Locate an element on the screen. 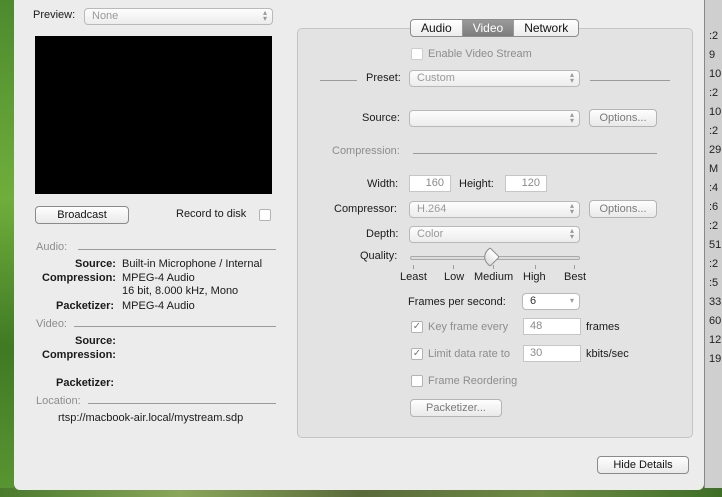 The image size is (722, 497). settings-tabs: Audio Video Network is located at coordinates (495, 28).